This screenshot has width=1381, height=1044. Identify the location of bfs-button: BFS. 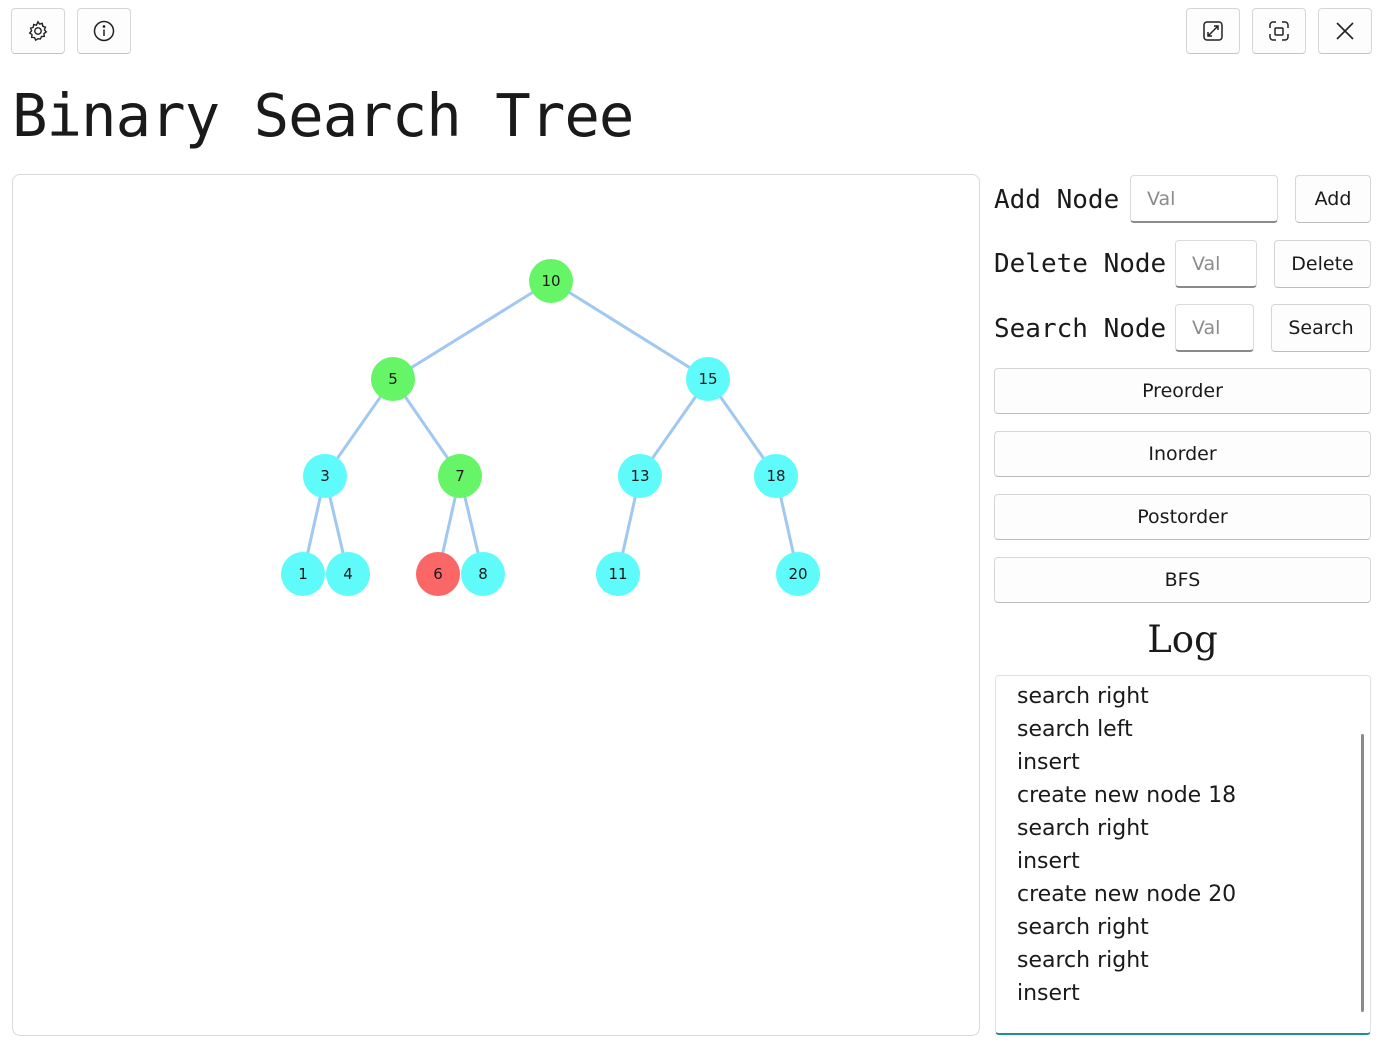
(1182, 580).